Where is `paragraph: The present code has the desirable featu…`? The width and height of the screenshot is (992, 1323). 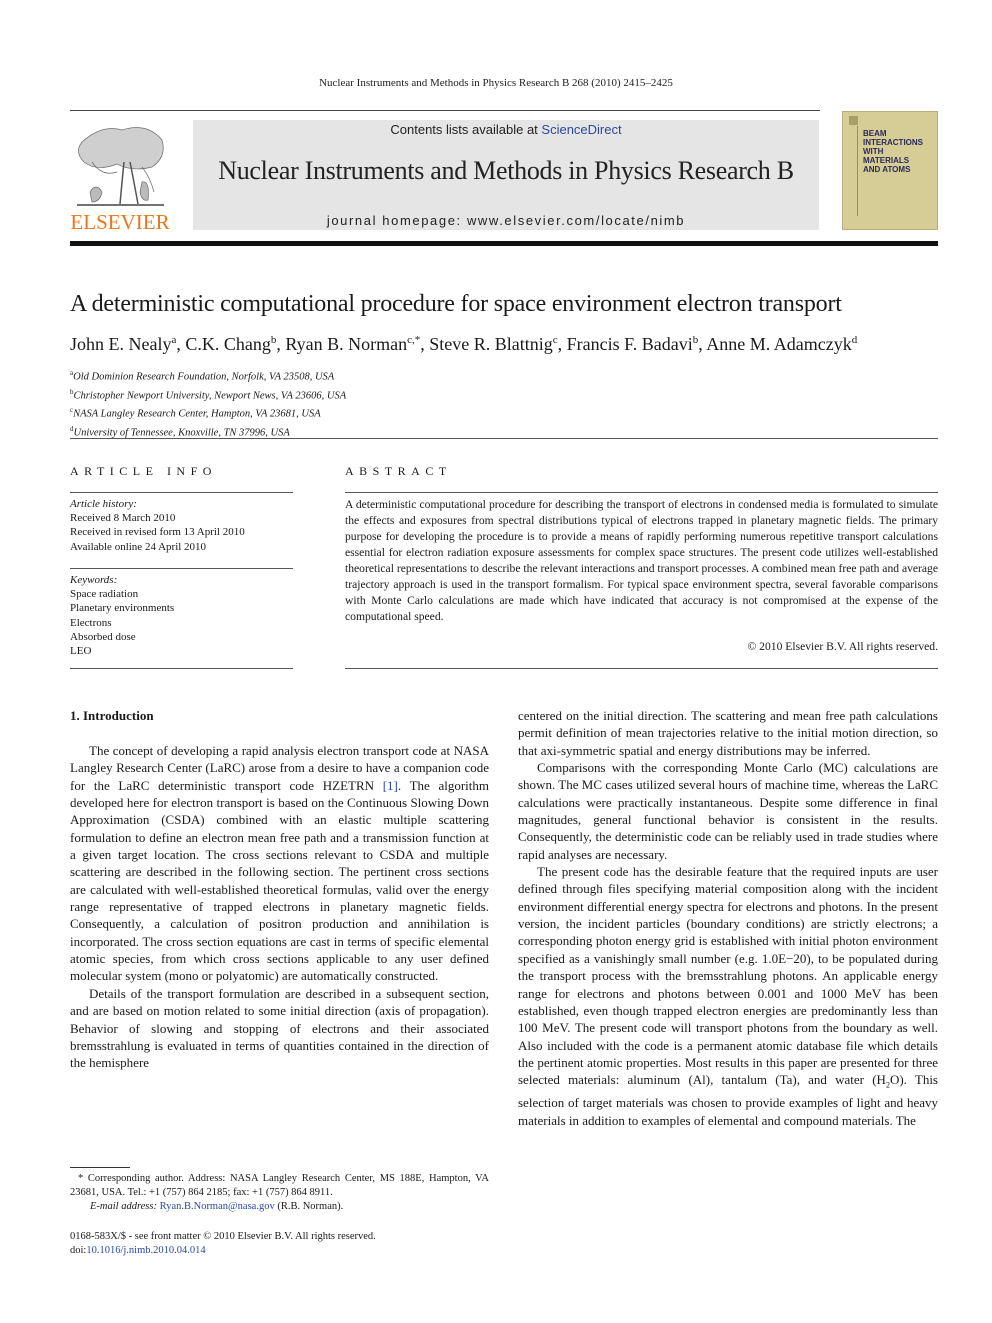 paragraph: The present code has the desirable featu… is located at coordinates (728, 996).